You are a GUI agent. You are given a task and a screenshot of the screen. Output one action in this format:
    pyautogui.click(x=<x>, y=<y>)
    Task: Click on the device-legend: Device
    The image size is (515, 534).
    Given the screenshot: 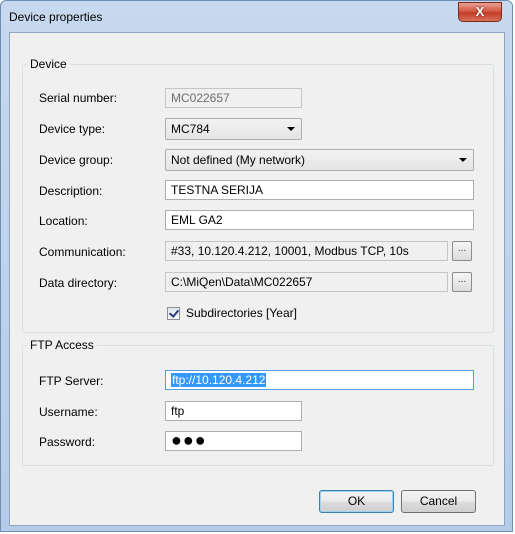 What is the action you would take?
    pyautogui.click(x=48, y=64)
    